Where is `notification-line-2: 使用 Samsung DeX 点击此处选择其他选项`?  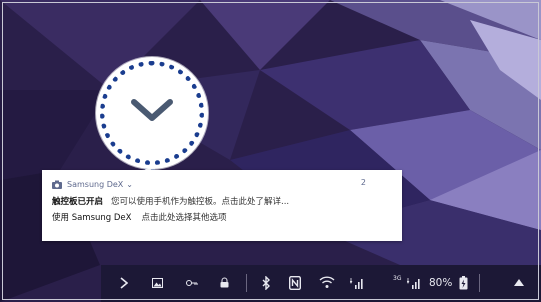 notification-line-2: 使用 Samsung DeX 点击此处选择其他选项 is located at coordinates (227, 218).